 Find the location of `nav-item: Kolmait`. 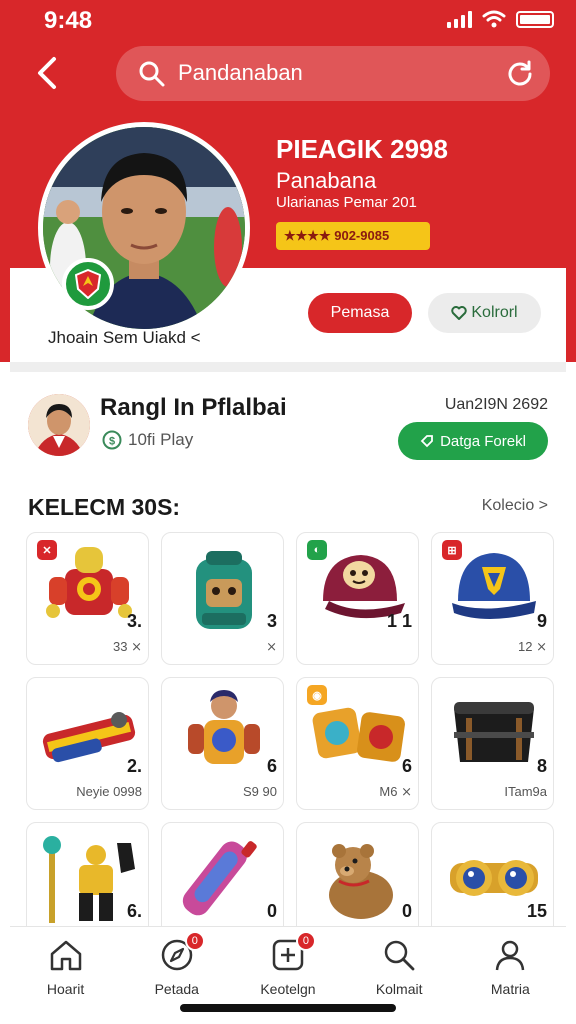

nav-item: Kolmait is located at coordinates (399, 971).